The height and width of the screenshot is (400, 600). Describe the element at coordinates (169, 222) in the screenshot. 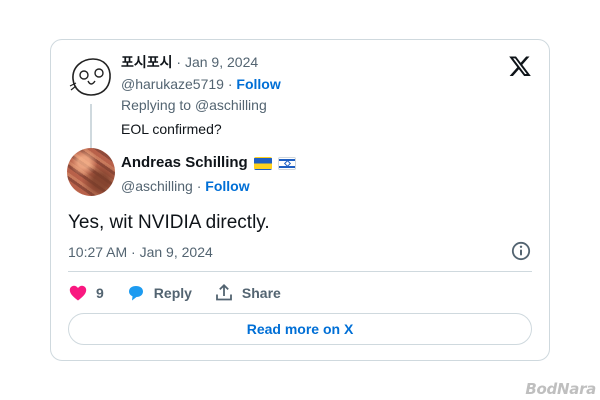

I see `tweet-text: Yes, wit NVIDIA directly.` at that location.